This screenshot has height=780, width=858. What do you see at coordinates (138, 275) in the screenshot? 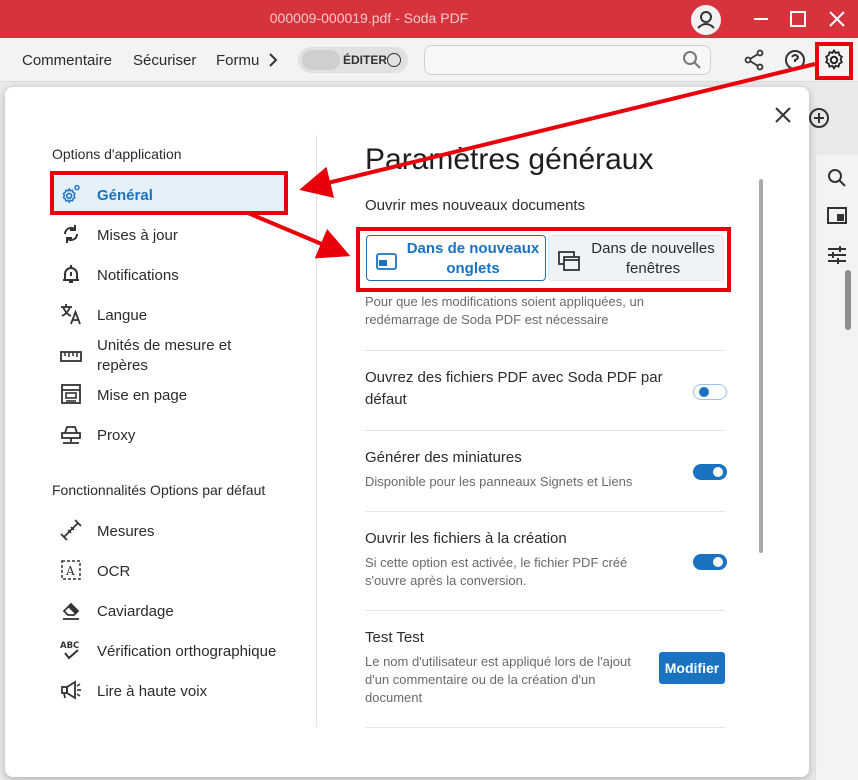
I see `sidebar-item-label: Notifications` at bounding box center [138, 275].